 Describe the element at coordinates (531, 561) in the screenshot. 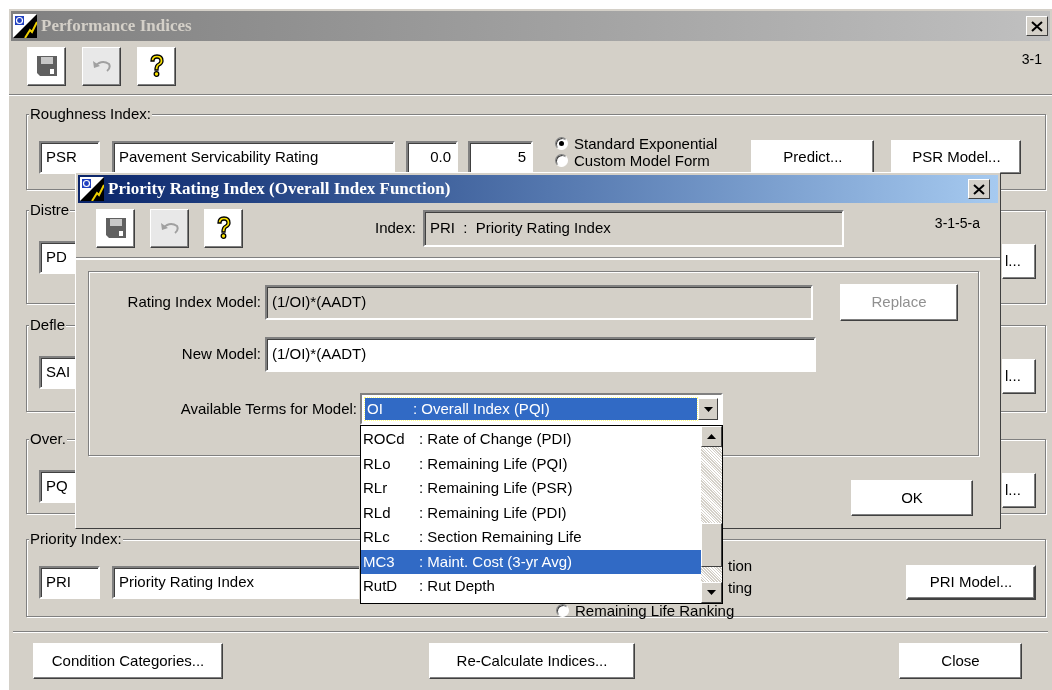

I see `list-item: MC3 : Maint. Cost (3-yr Avg)` at that location.